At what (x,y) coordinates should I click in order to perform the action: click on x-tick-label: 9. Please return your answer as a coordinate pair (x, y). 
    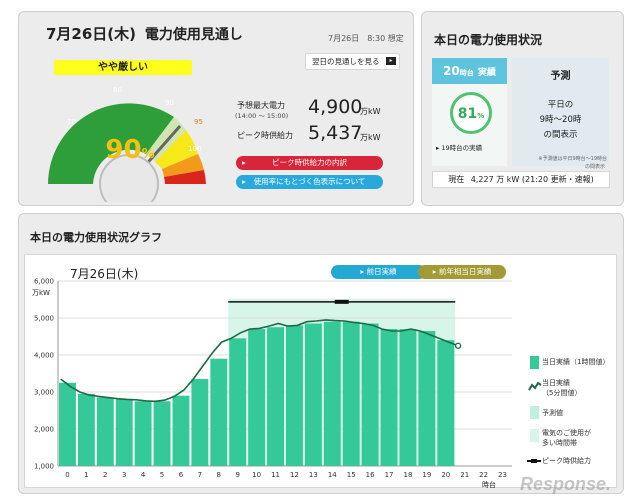
    Looking at the image, I should click on (237, 475).